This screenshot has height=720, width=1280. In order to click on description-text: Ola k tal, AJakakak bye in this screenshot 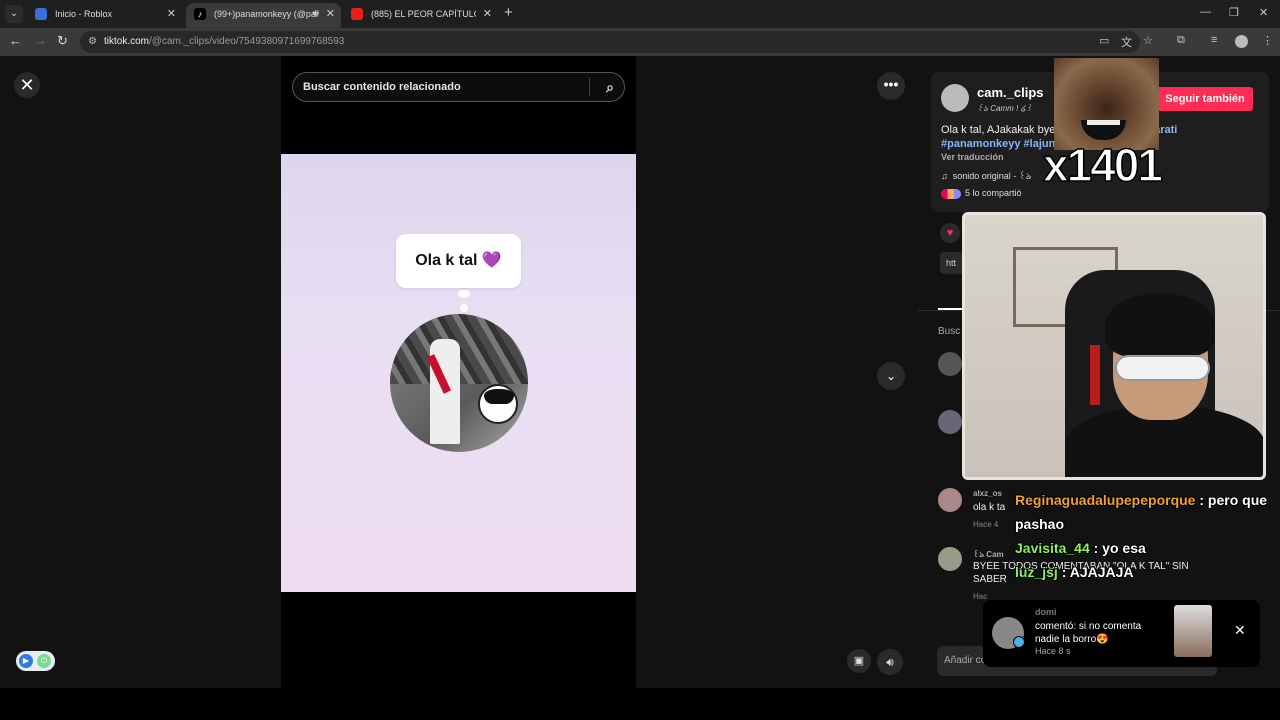, I will do `click(998, 130)`.